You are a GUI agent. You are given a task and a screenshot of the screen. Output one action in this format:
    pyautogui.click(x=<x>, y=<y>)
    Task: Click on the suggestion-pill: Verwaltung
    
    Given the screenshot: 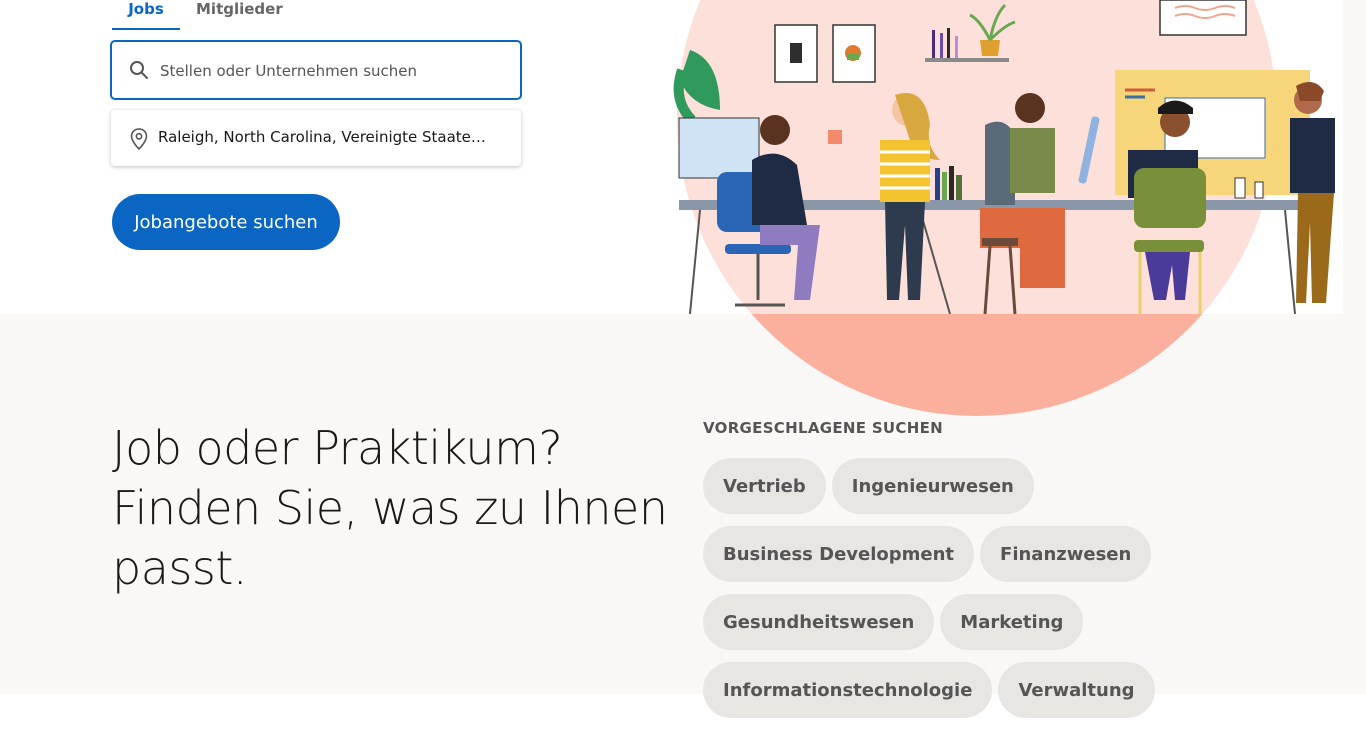 What is the action you would take?
    pyautogui.click(x=1076, y=690)
    